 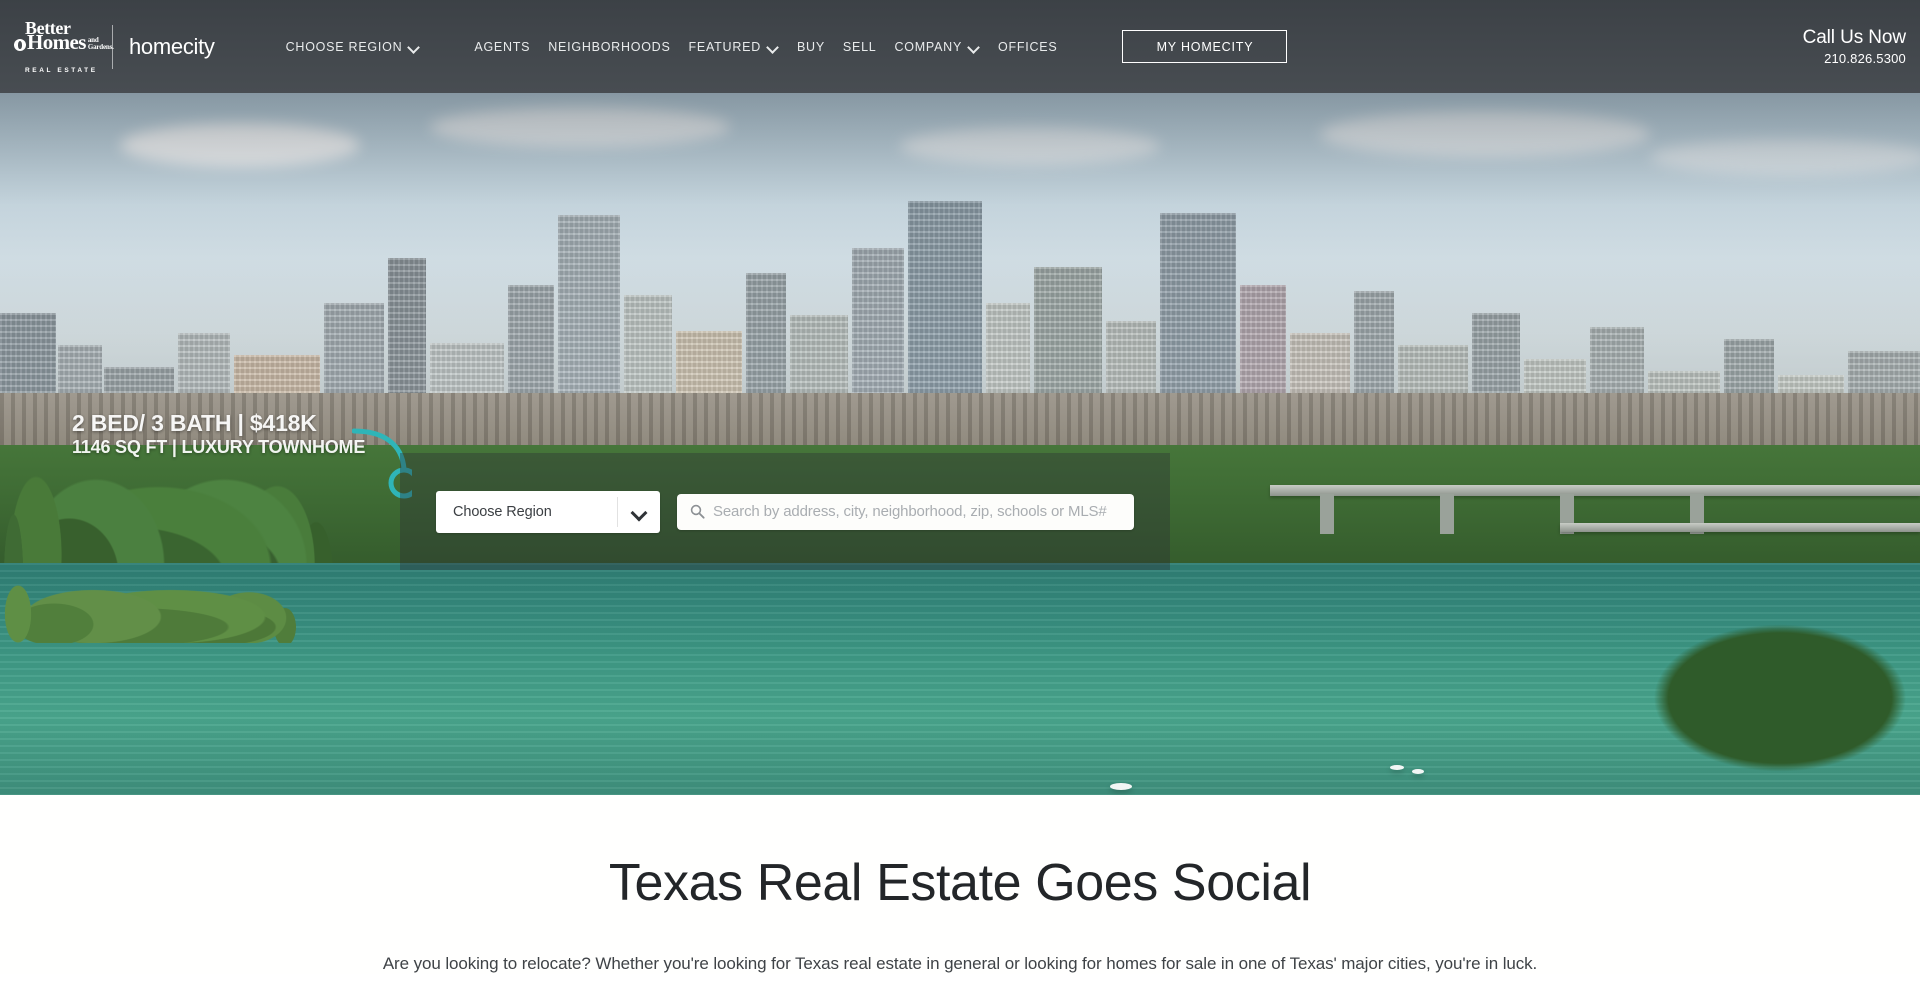 What do you see at coordinates (1865, 58) in the screenshot?
I see `call-us-phone-number: 210.826.5300` at bounding box center [1865, 58].